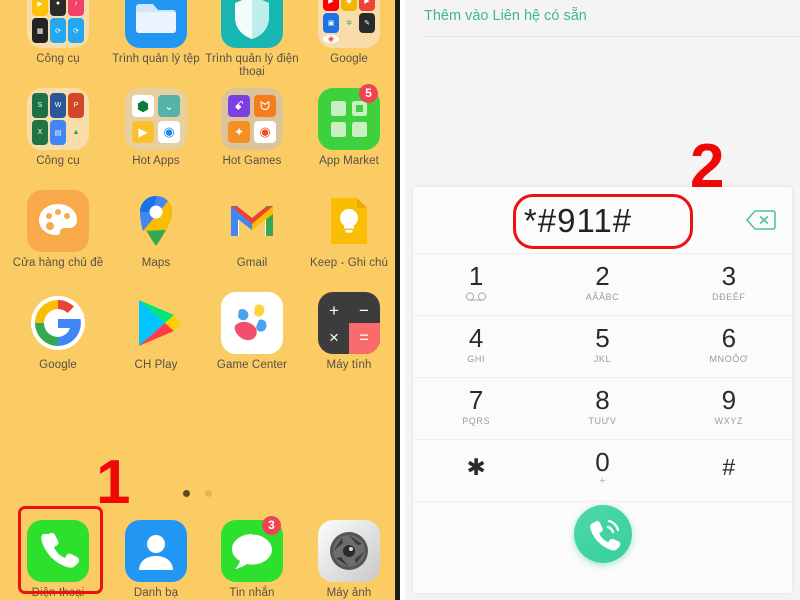 This screenshot has height=600, width=800. I want to click on app-cell-cong-cu-1: ▶ ● ♪ ▦ ⟳ ⟳ Công cụ, so click(58, 33).